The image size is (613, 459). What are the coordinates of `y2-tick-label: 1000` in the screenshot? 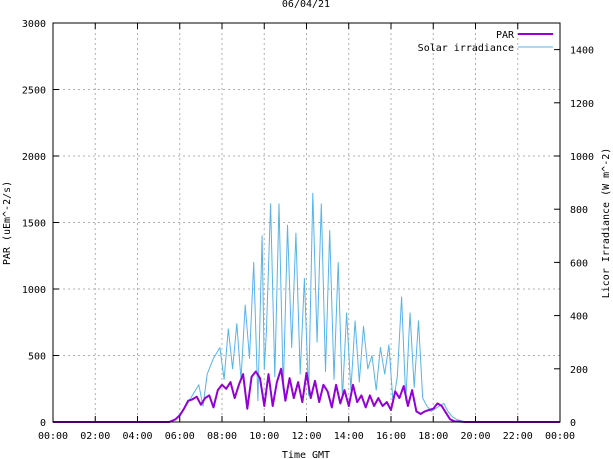 It's located at (582, 157).